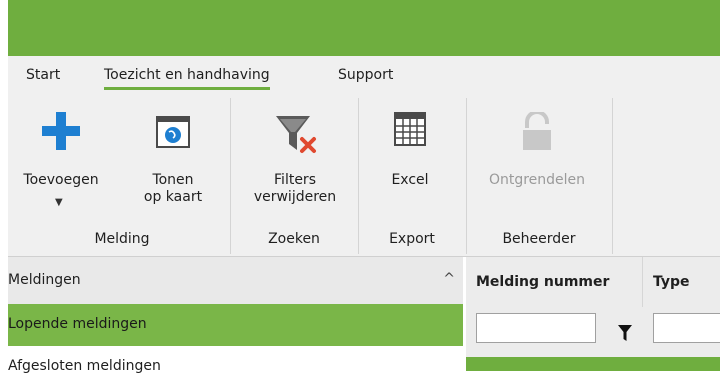 The width and height of the screenshot is (720, 388). What do you see at coordinates (412, 239) in the screenshot?
I see `group-label-export: Export` at bounding box center [412, 239].